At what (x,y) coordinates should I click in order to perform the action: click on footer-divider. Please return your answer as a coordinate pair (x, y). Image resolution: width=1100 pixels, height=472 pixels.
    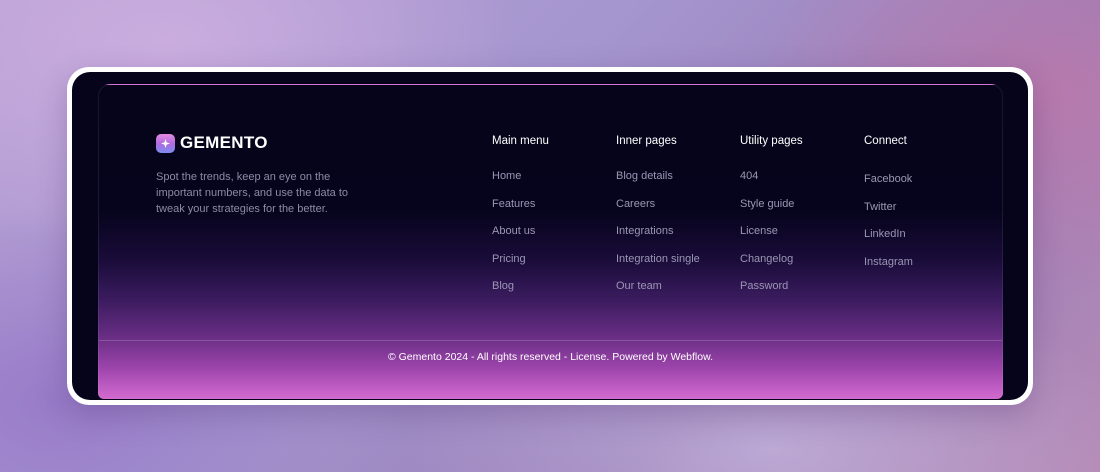
    Looking at the image, I should click on (550, 340).